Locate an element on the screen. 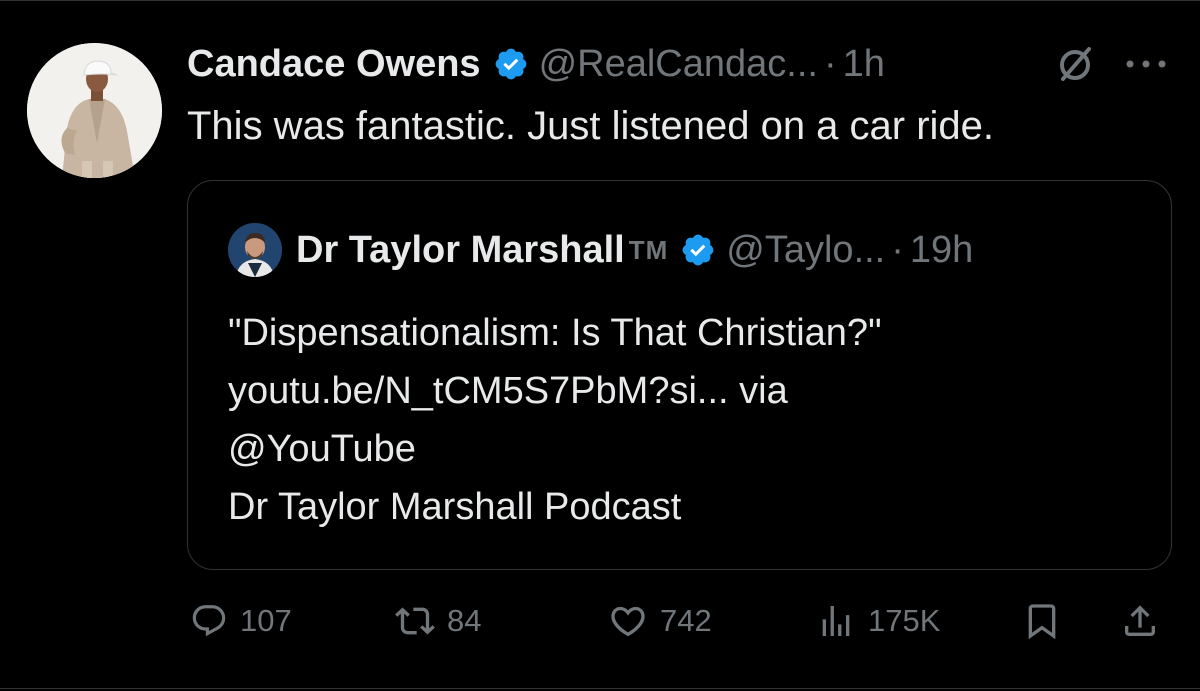 The height and width of the screenshot is (691, 1200). tweet-time: 1h is located at coordinates (864, 64).